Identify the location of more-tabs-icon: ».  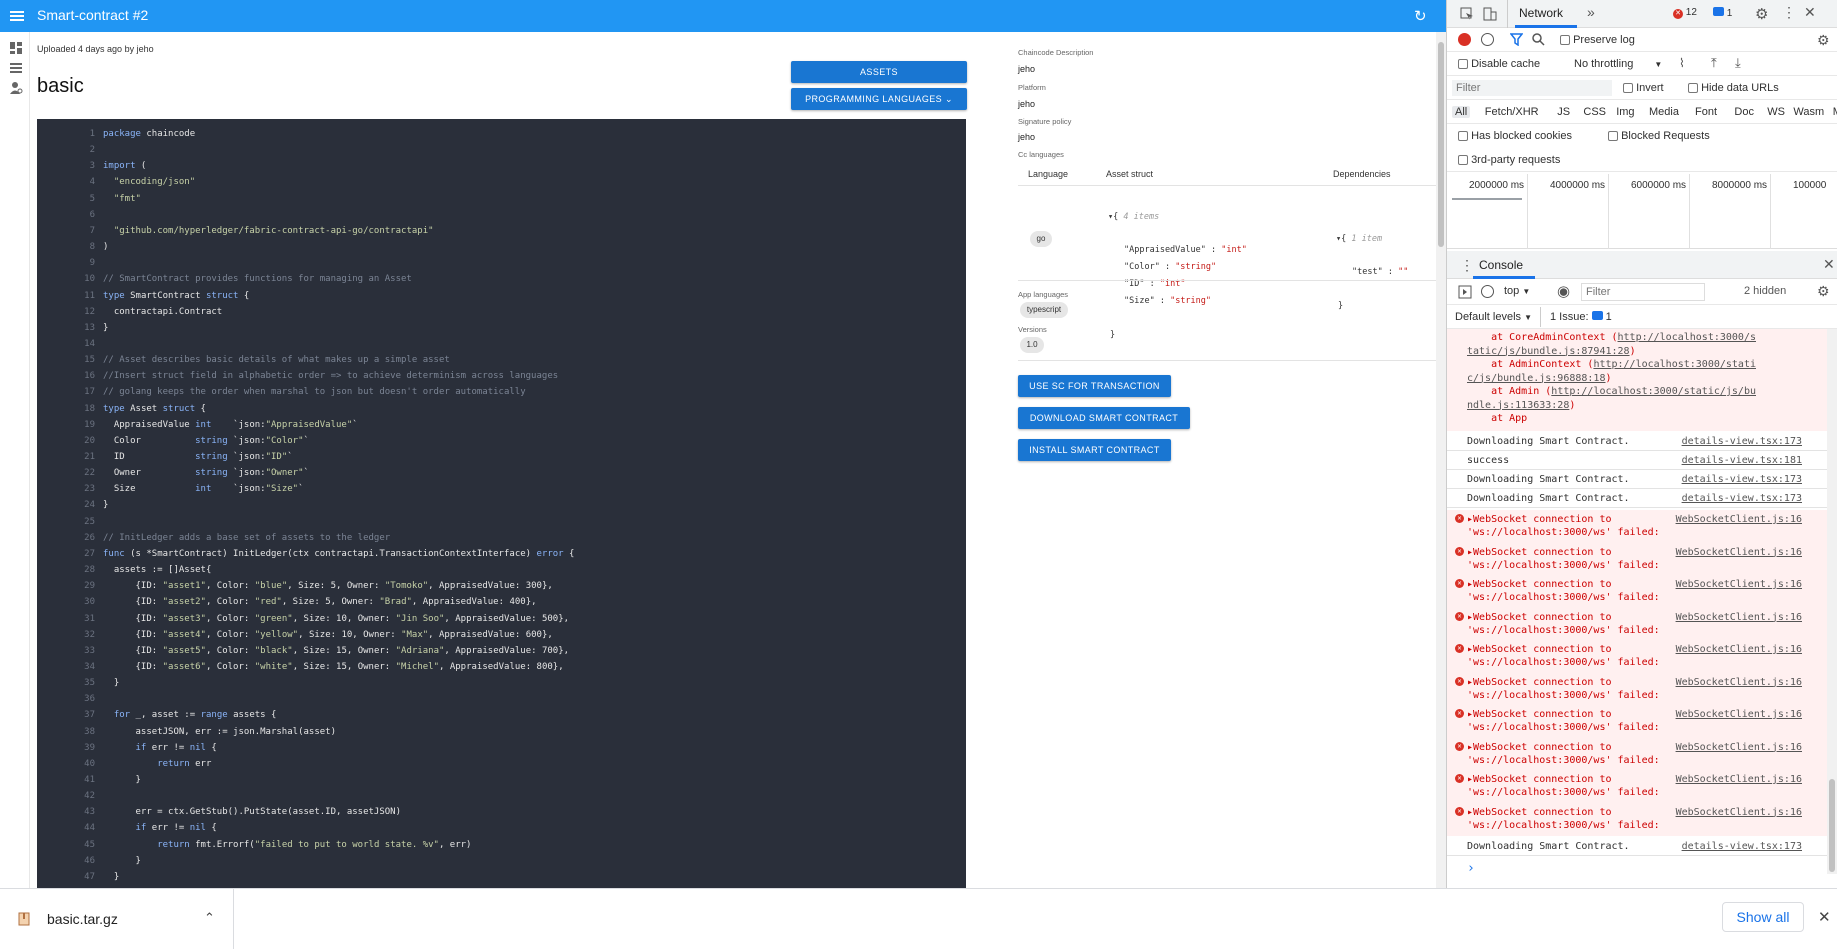
(1591, 12).